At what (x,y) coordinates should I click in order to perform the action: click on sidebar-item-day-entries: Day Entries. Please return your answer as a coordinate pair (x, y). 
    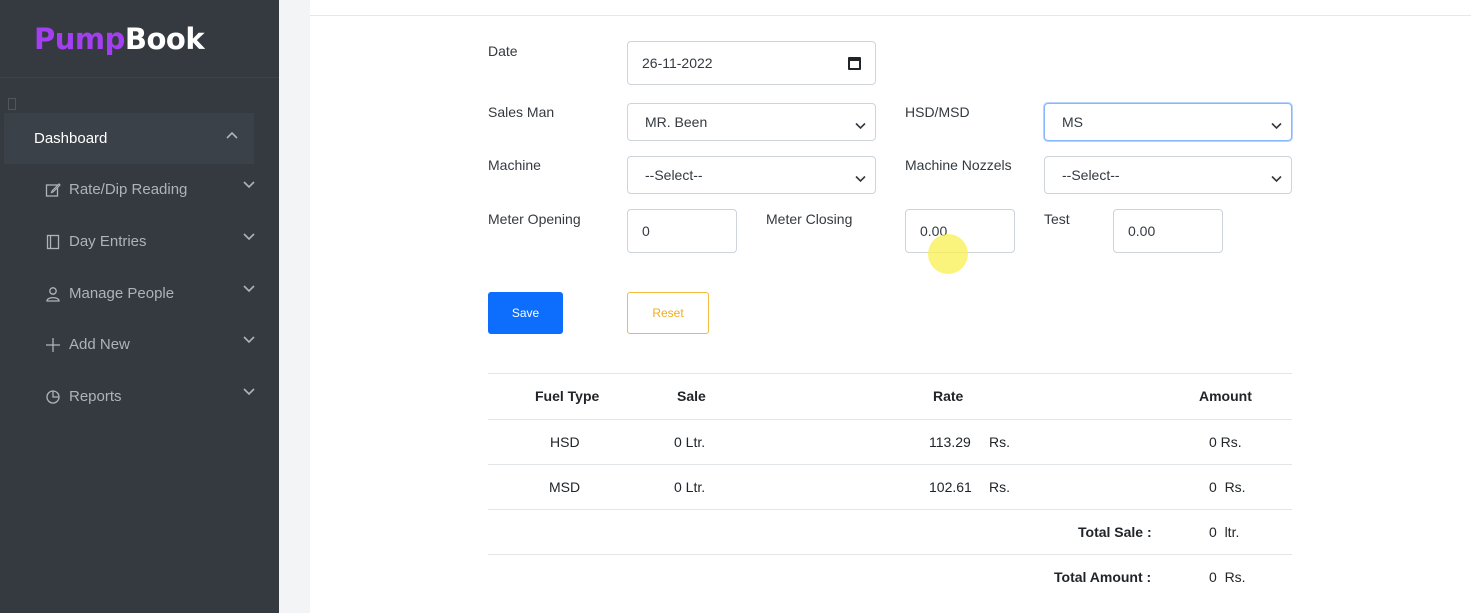
    Looking at the image, I should click on (139, 241).